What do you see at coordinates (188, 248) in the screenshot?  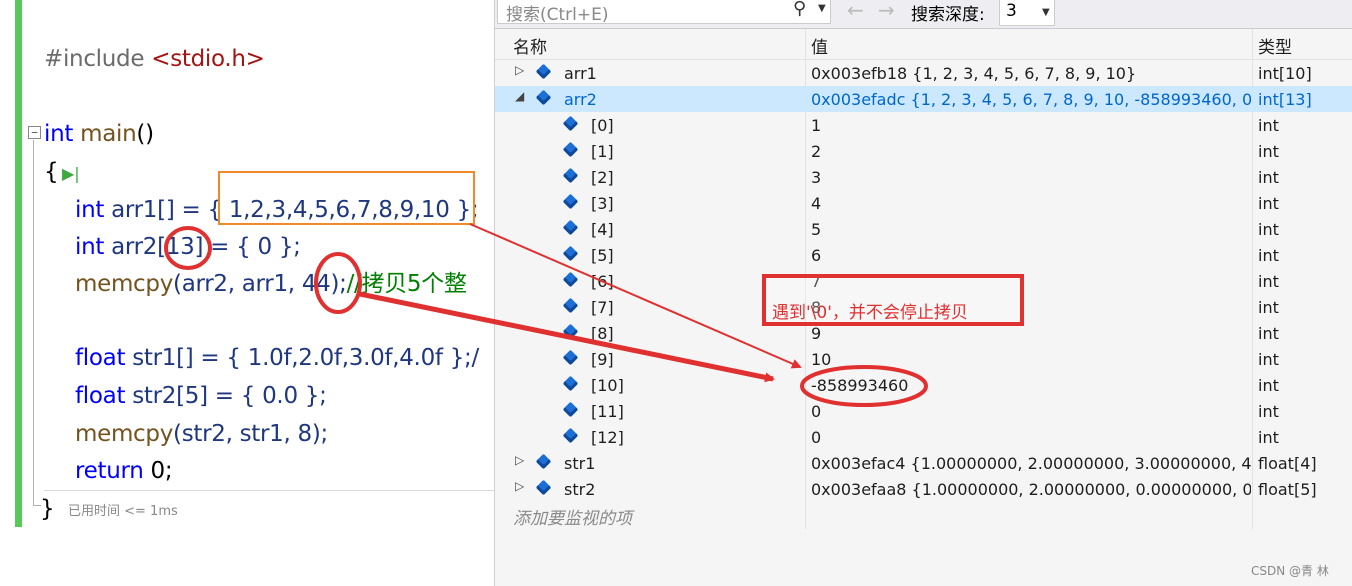 I see `circle-arr2-size` at bounding box center [188, 248].